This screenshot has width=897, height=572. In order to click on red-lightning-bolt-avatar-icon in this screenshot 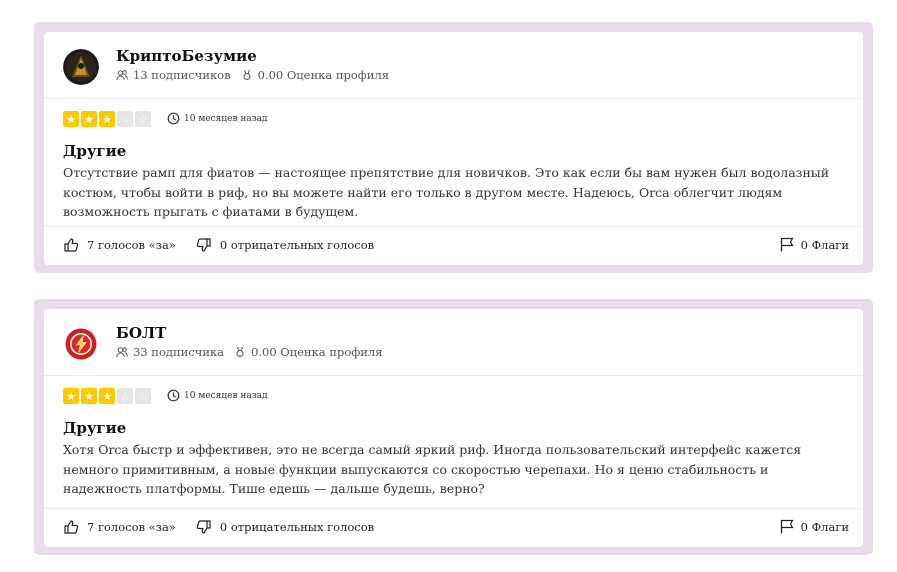, I will do `click(81, 344)`.